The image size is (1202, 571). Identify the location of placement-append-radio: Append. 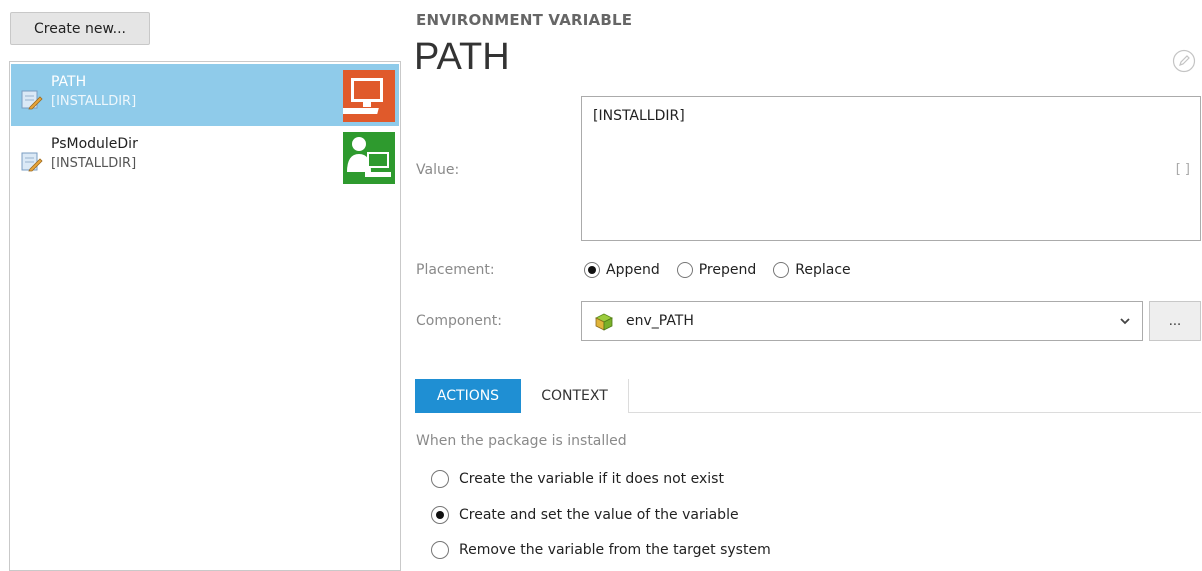
(622, 270).